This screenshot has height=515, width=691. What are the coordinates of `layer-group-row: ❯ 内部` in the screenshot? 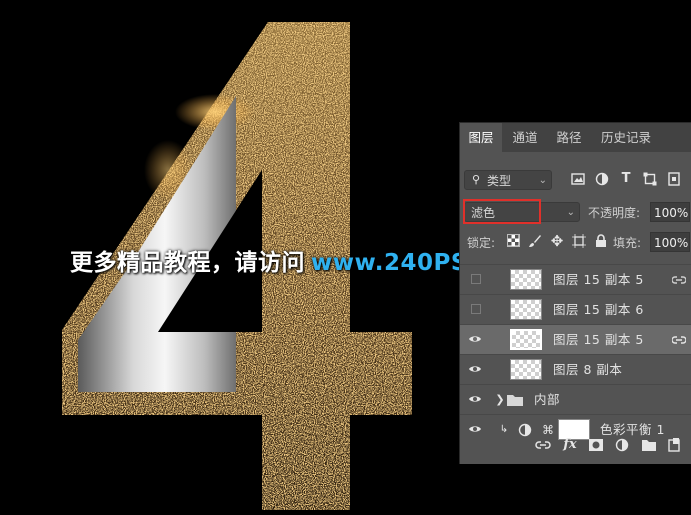 It's located at (575, 399).